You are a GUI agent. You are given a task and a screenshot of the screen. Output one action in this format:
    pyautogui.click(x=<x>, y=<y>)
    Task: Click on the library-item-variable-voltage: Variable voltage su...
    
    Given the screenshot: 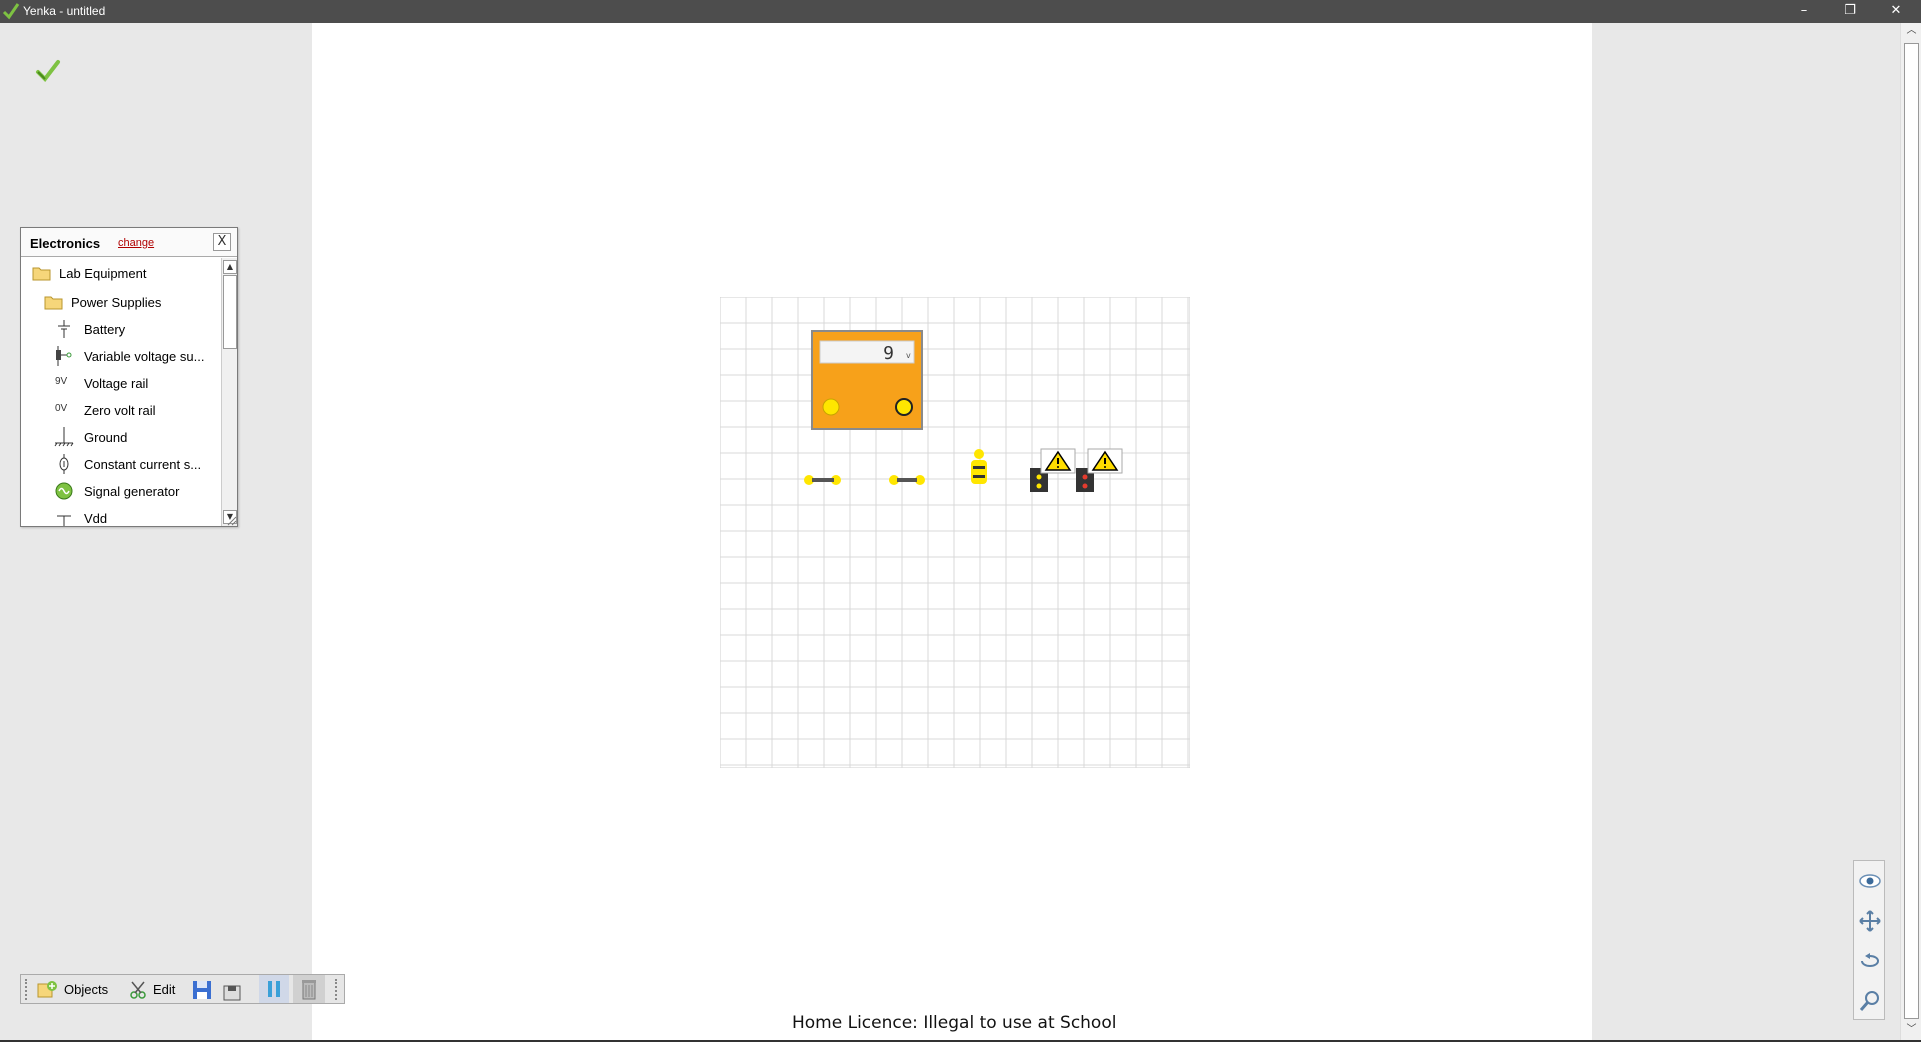 What is the action you would take?
    pyautogui.click(x=121, y=356)
    